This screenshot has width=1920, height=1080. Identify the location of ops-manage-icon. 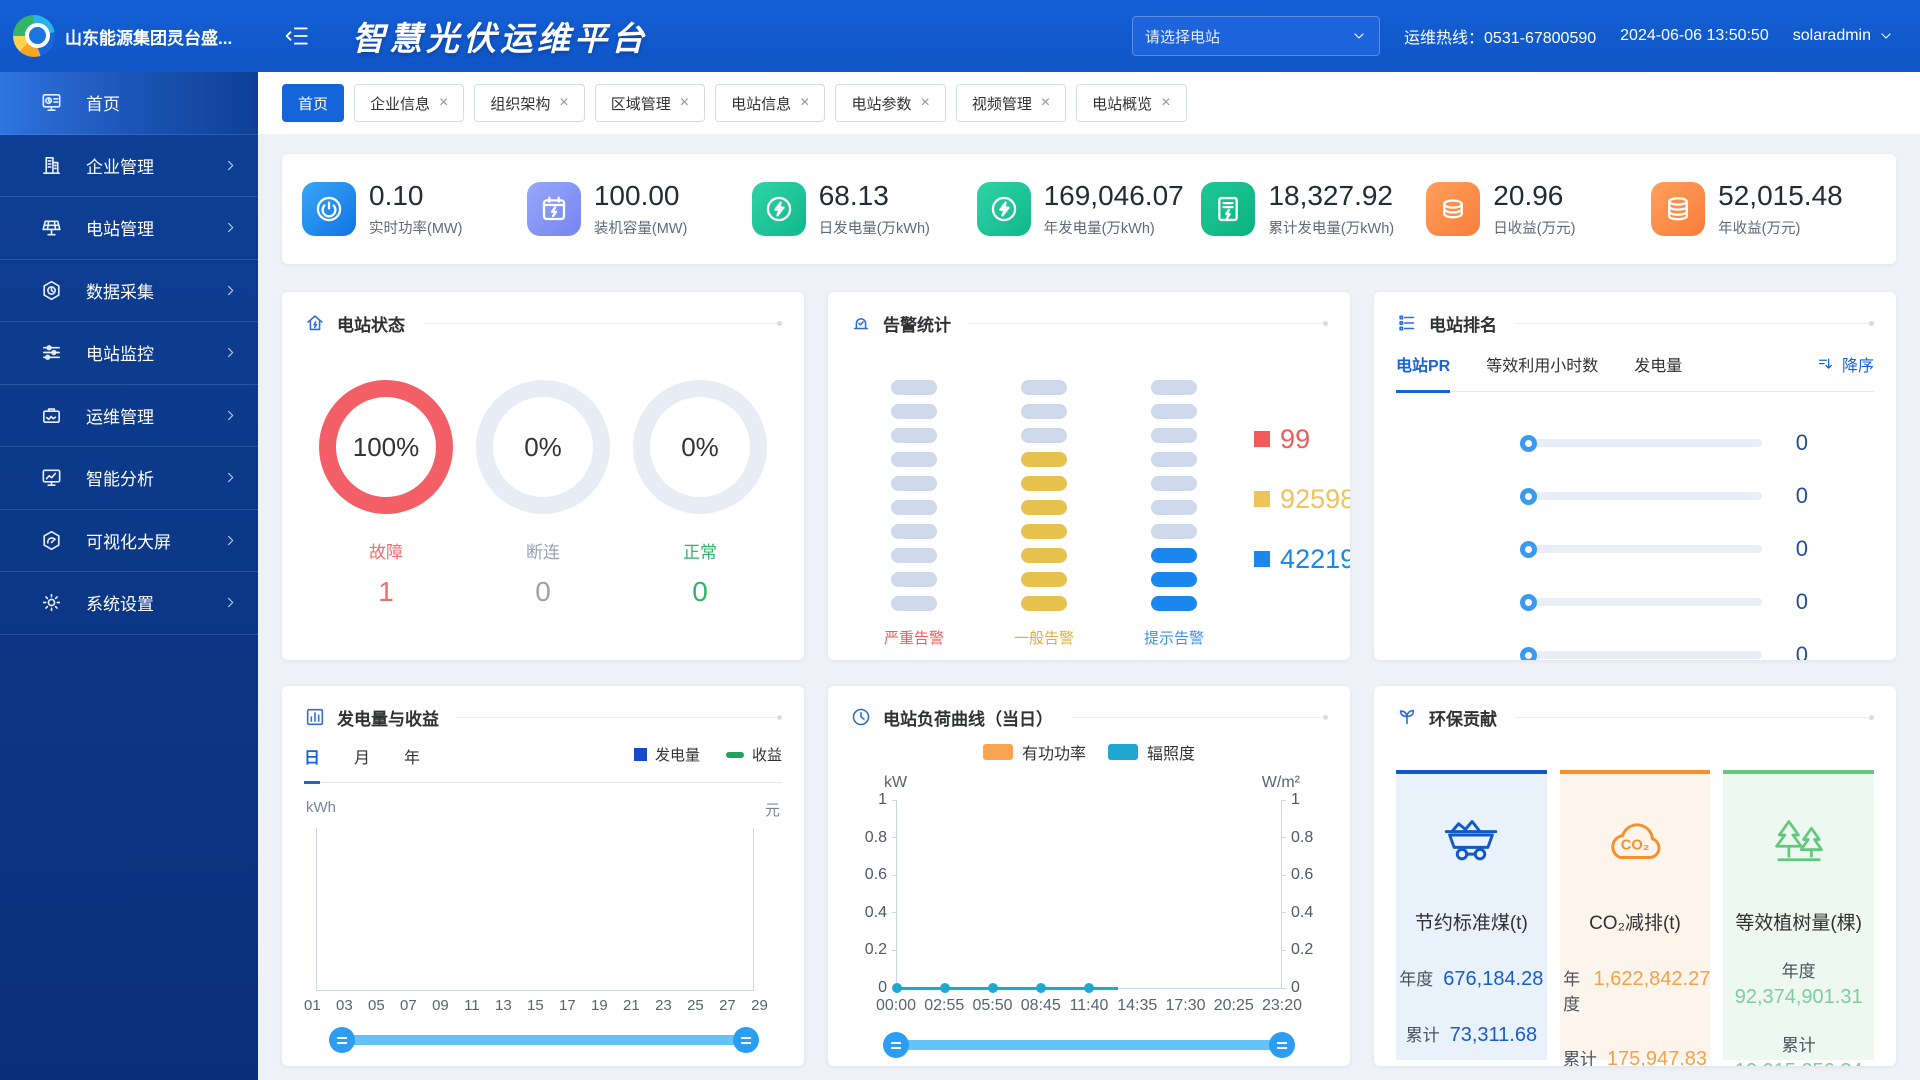
(51, 415).